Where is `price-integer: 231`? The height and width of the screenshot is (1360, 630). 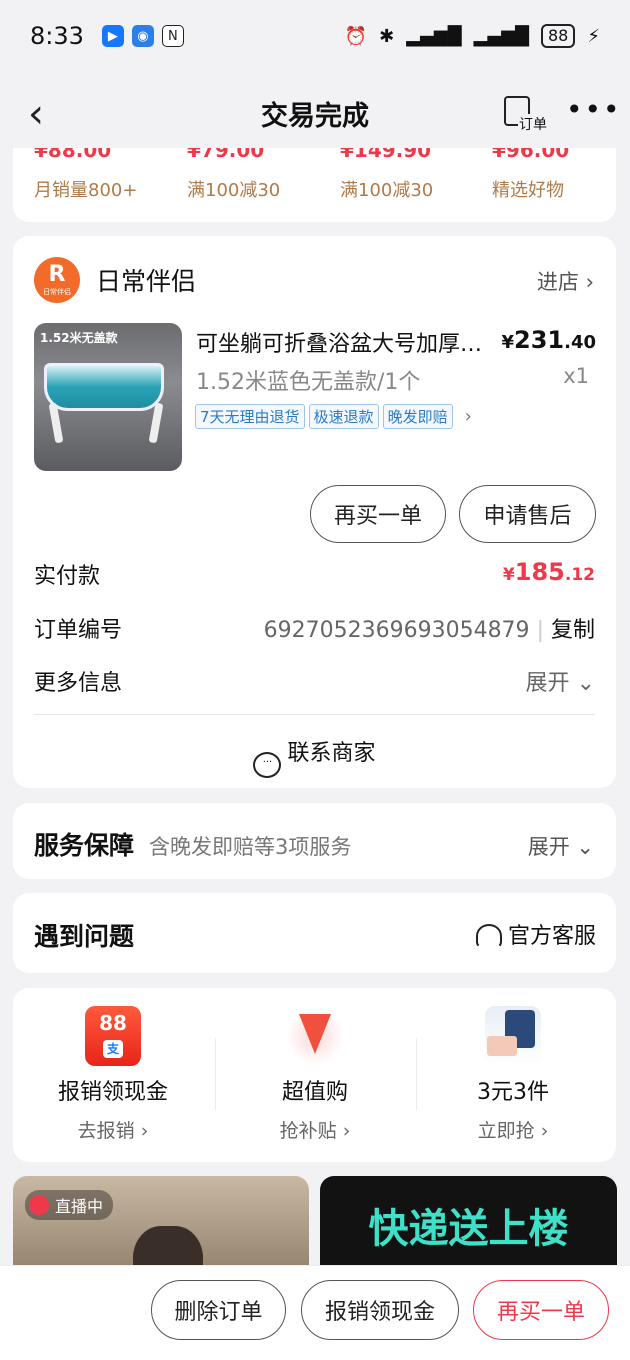
price-integer: 231 is located at coordinates (539, 340).